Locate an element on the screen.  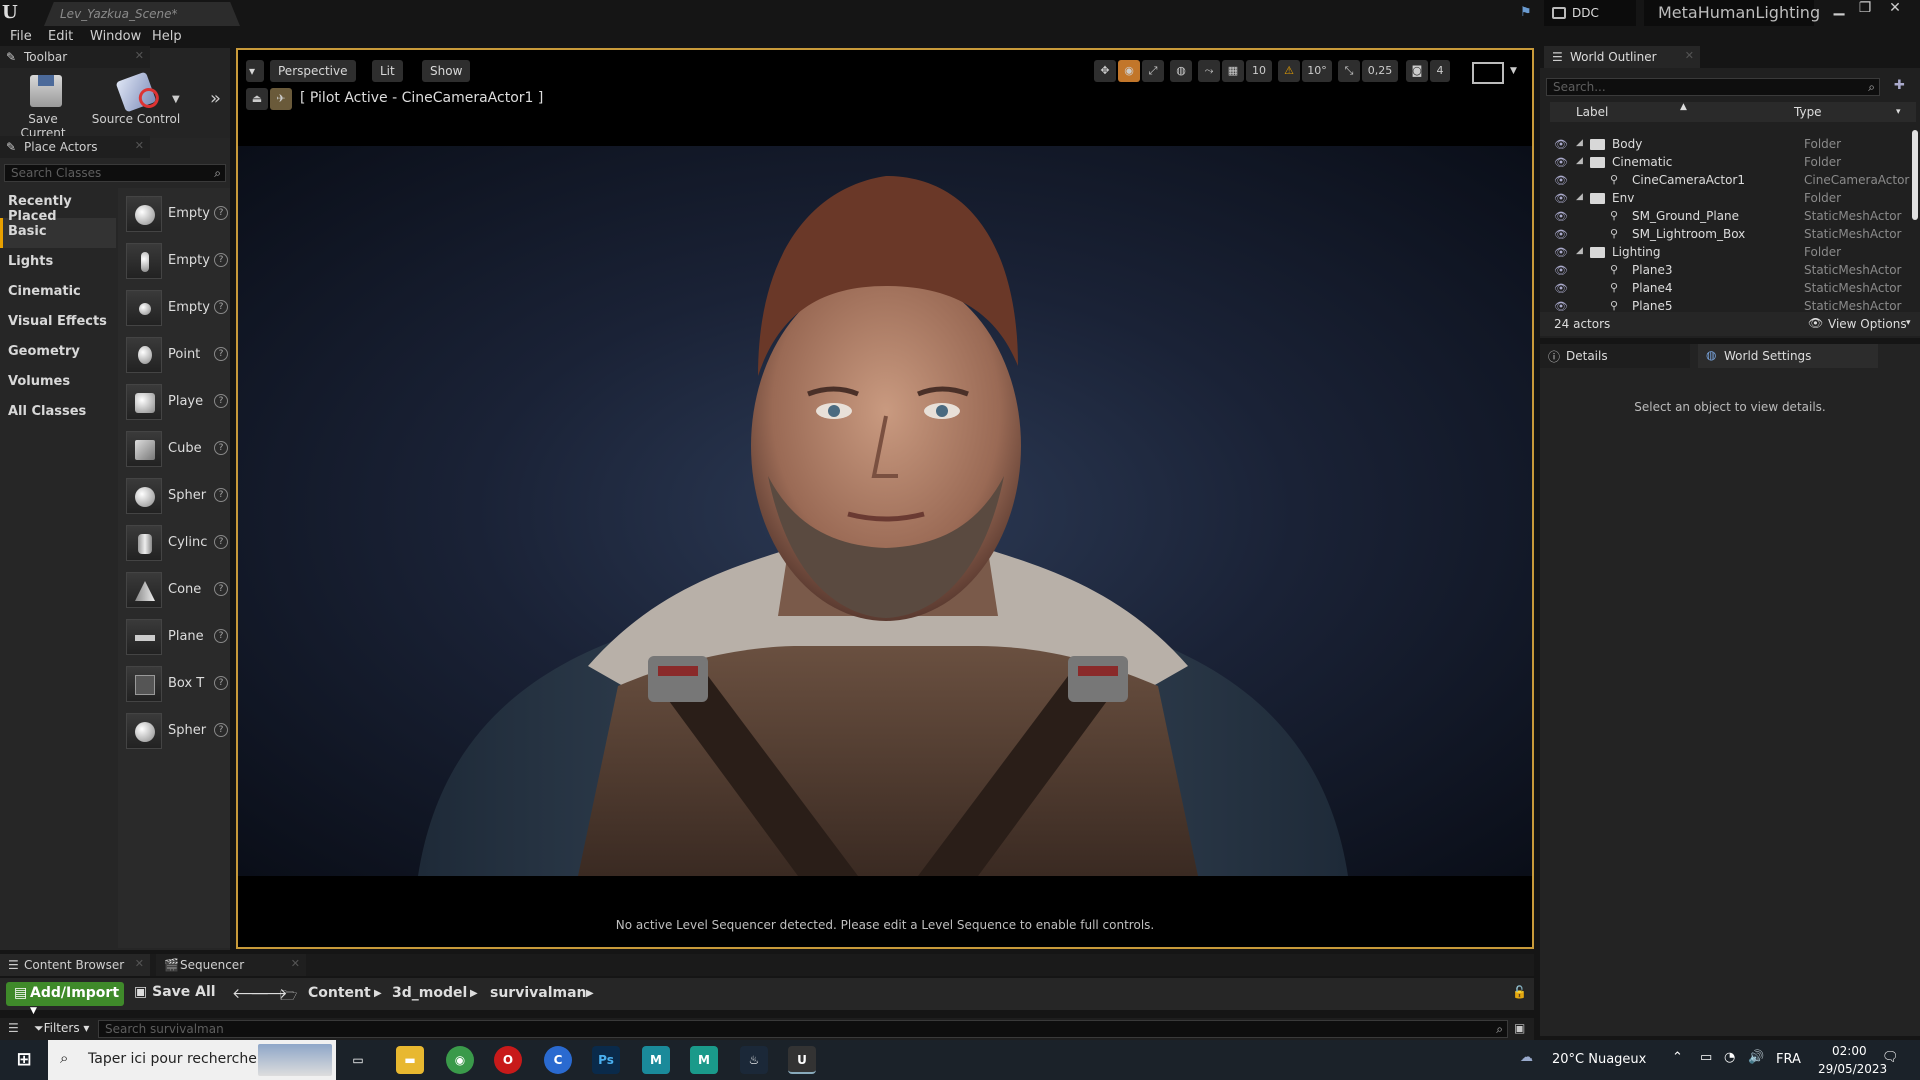
outliner-row: 👁 ⚲ SM_Lightroom_Box StaticMeshActor is located at coordinates (1730, 235).